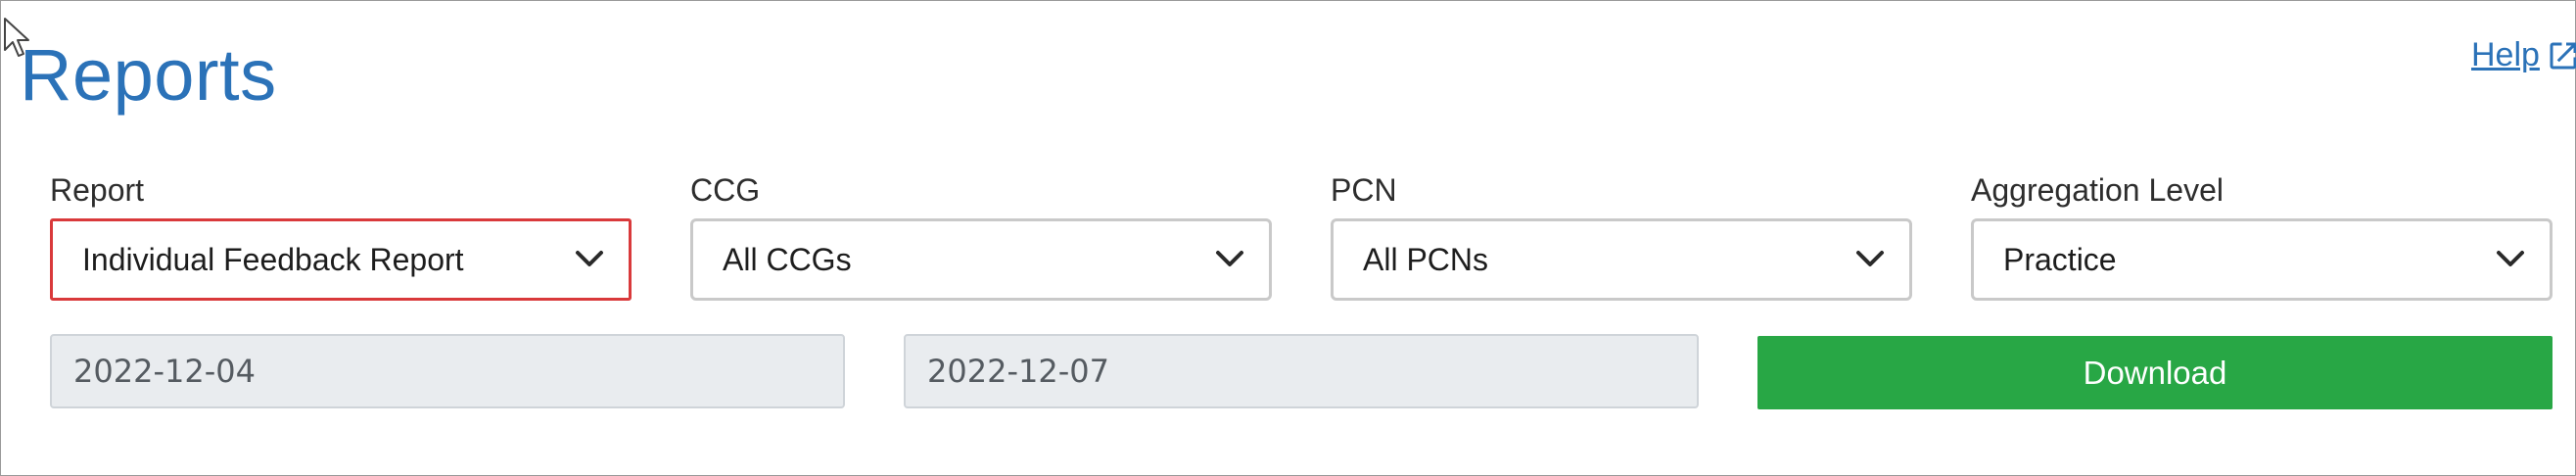  What do you see at coordinates (2060, 259) in the screenshot?
I see `aggregation-select-value: Practice` at bounding box center [2060, 259].